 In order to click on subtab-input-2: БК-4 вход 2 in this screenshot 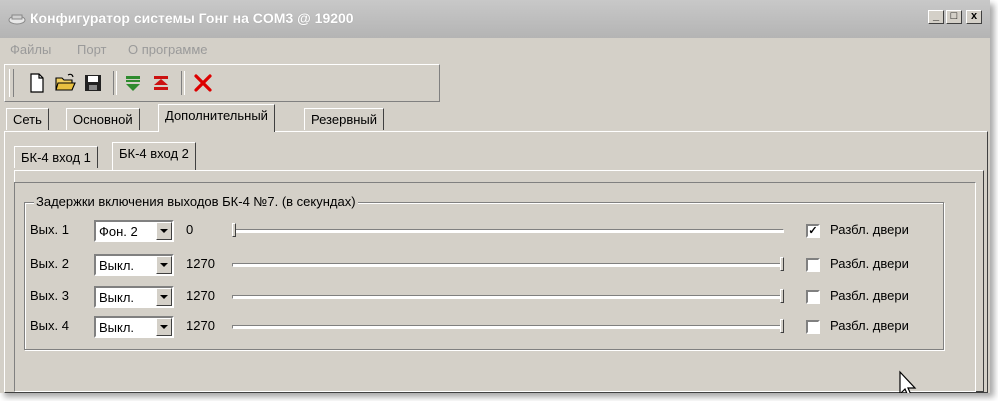, I will do `click(154, 156)`.